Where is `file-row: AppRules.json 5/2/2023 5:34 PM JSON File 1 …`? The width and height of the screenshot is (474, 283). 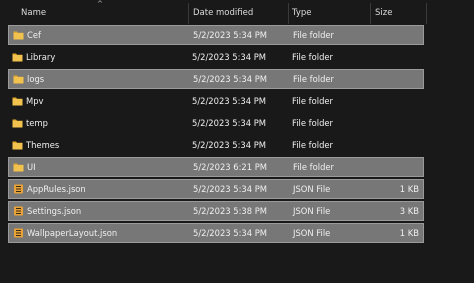
file-row: AppRules.json 5/2/2023 5:34 PM JSON File 1 … is located at coordinates (216, 189).